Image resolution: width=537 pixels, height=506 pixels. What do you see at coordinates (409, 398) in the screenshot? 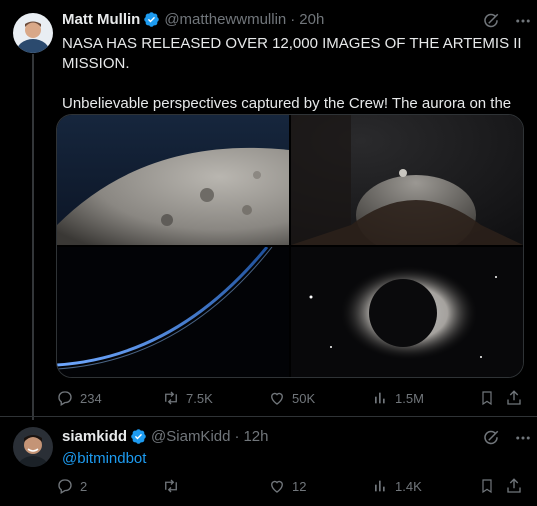
I see `views-count: 1.5M` at bounding box center [409, 398].